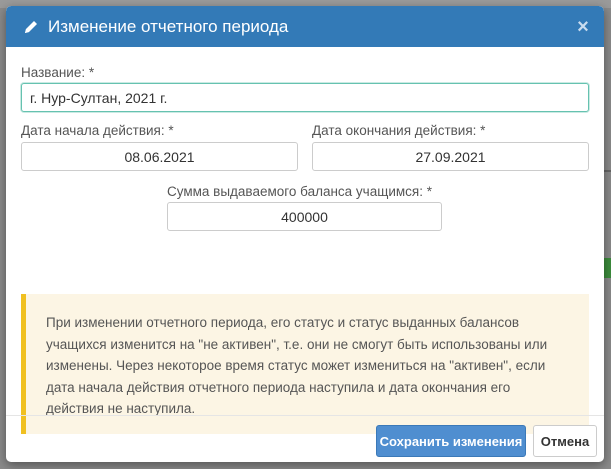 The height and width of the screenshot is (469, 611). What do you see at coordinates (168, 26) in the screenshot?
I see `dialog-title: Изменение отчетного периода` at bounding box center [168, 26].